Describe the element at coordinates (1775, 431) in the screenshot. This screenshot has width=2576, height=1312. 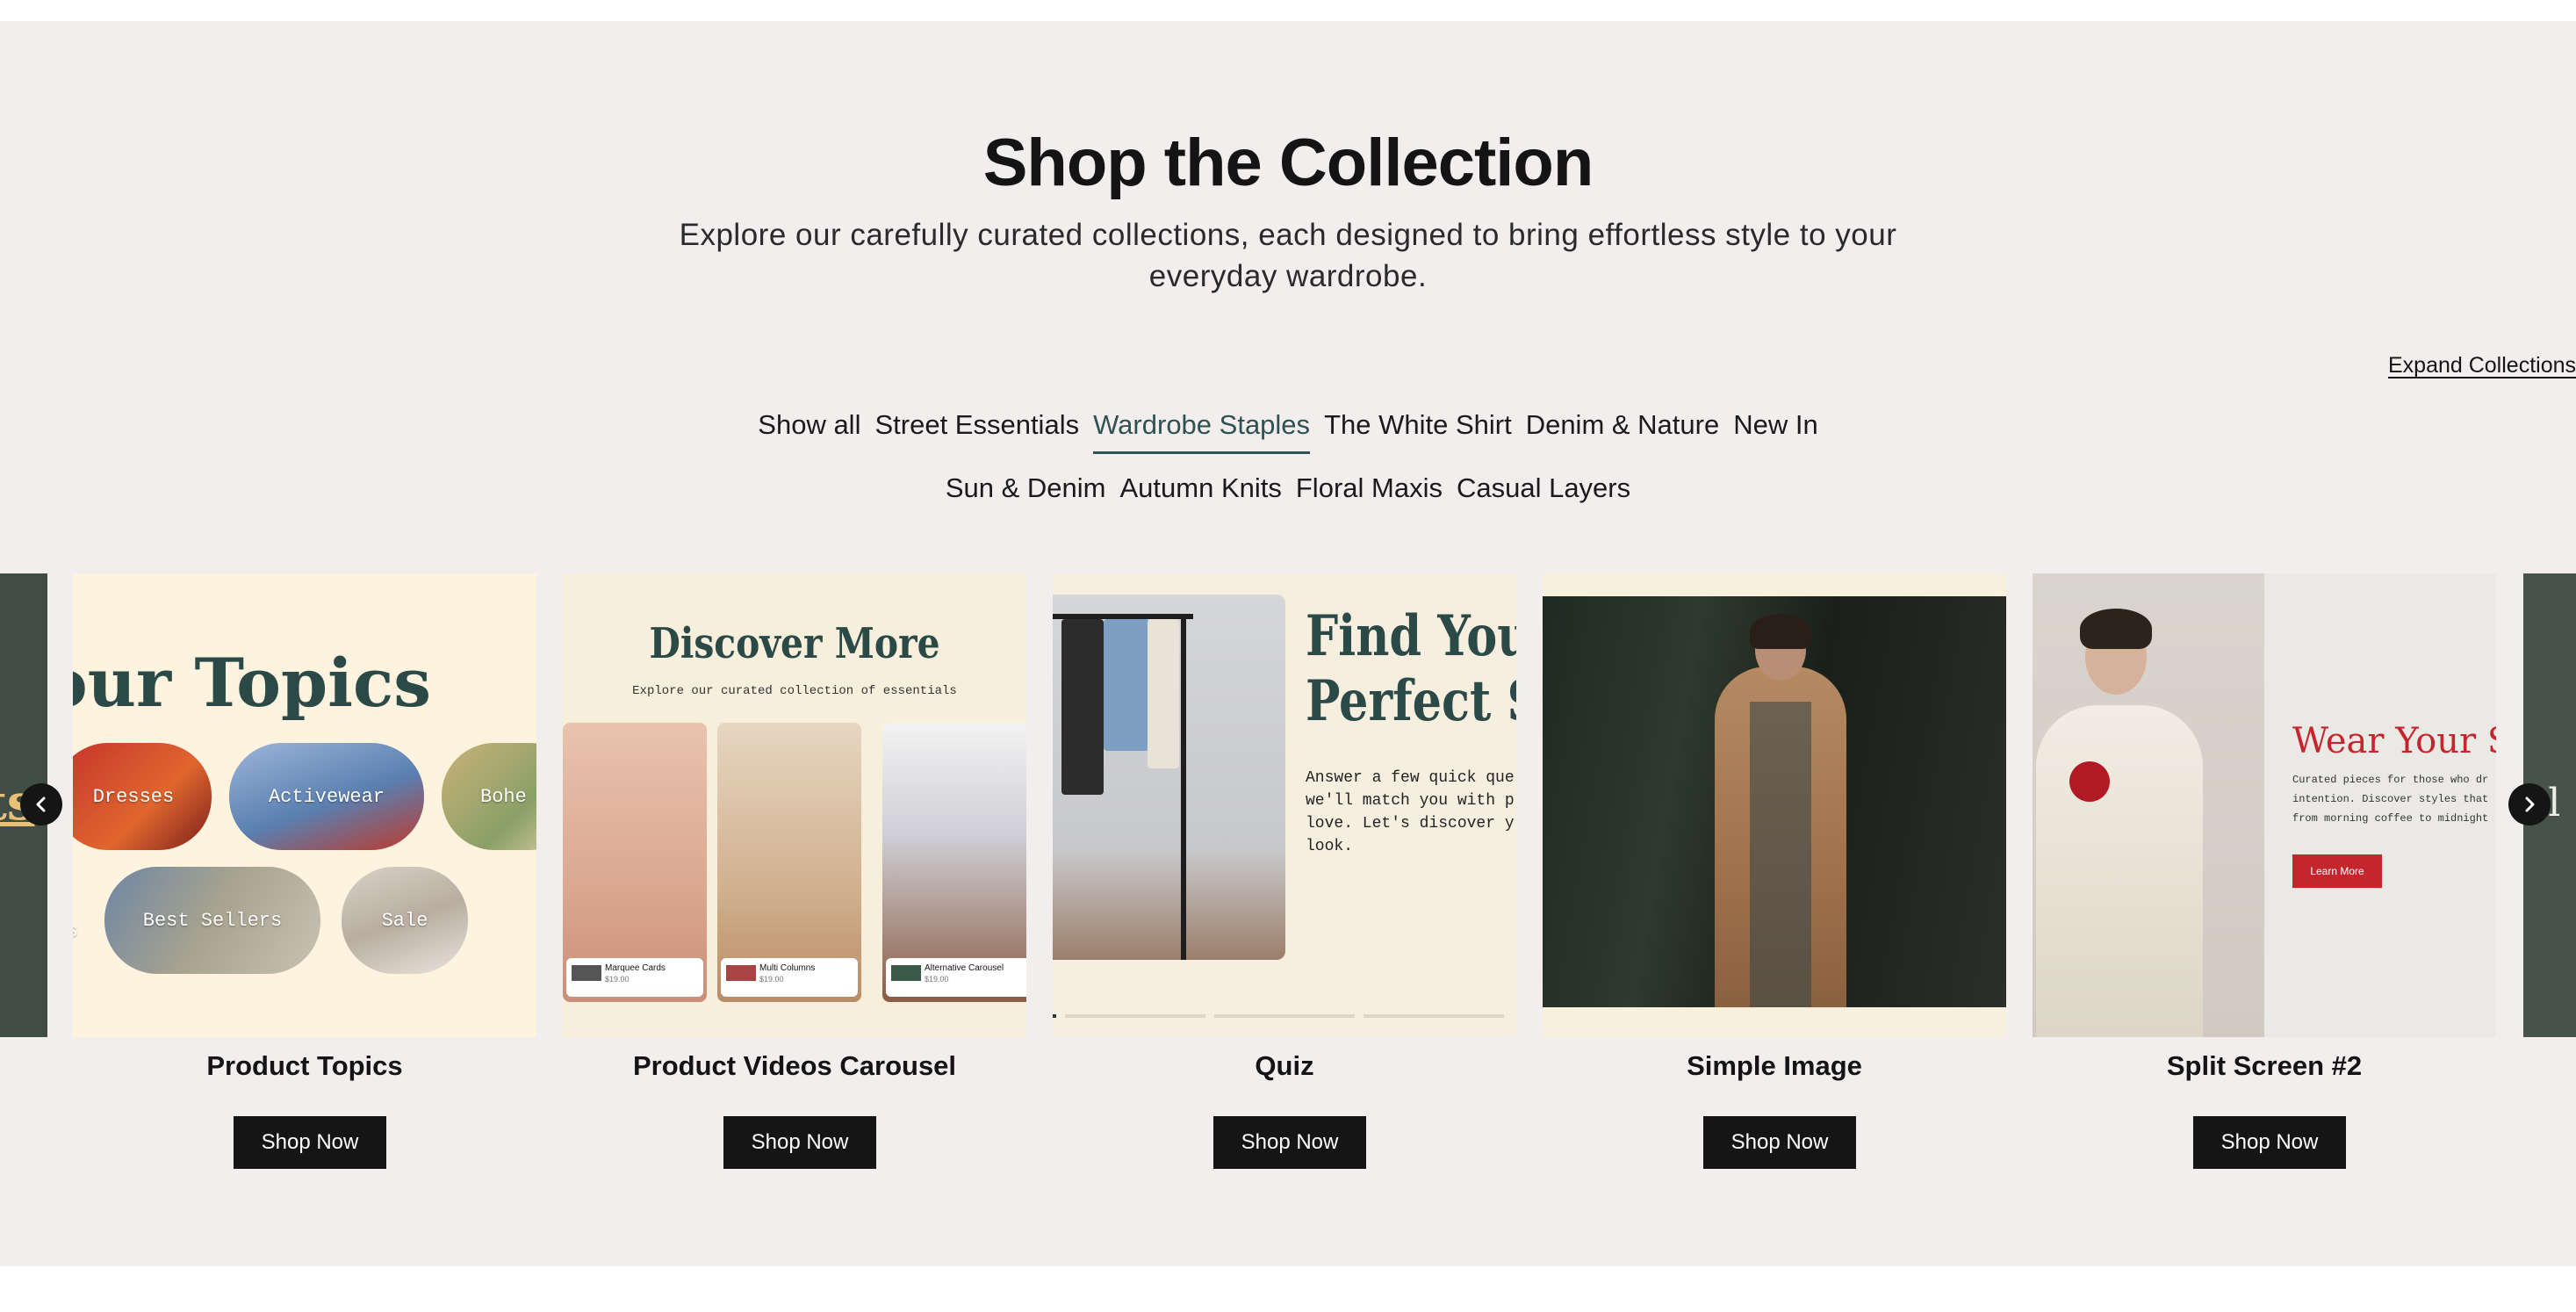
I see `tab-new-in: New In` at that location.